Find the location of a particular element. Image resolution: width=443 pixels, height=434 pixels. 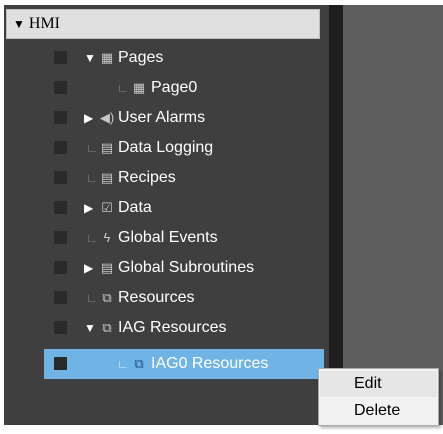

page-icon: ▦ is located at coordinates (139, 87).